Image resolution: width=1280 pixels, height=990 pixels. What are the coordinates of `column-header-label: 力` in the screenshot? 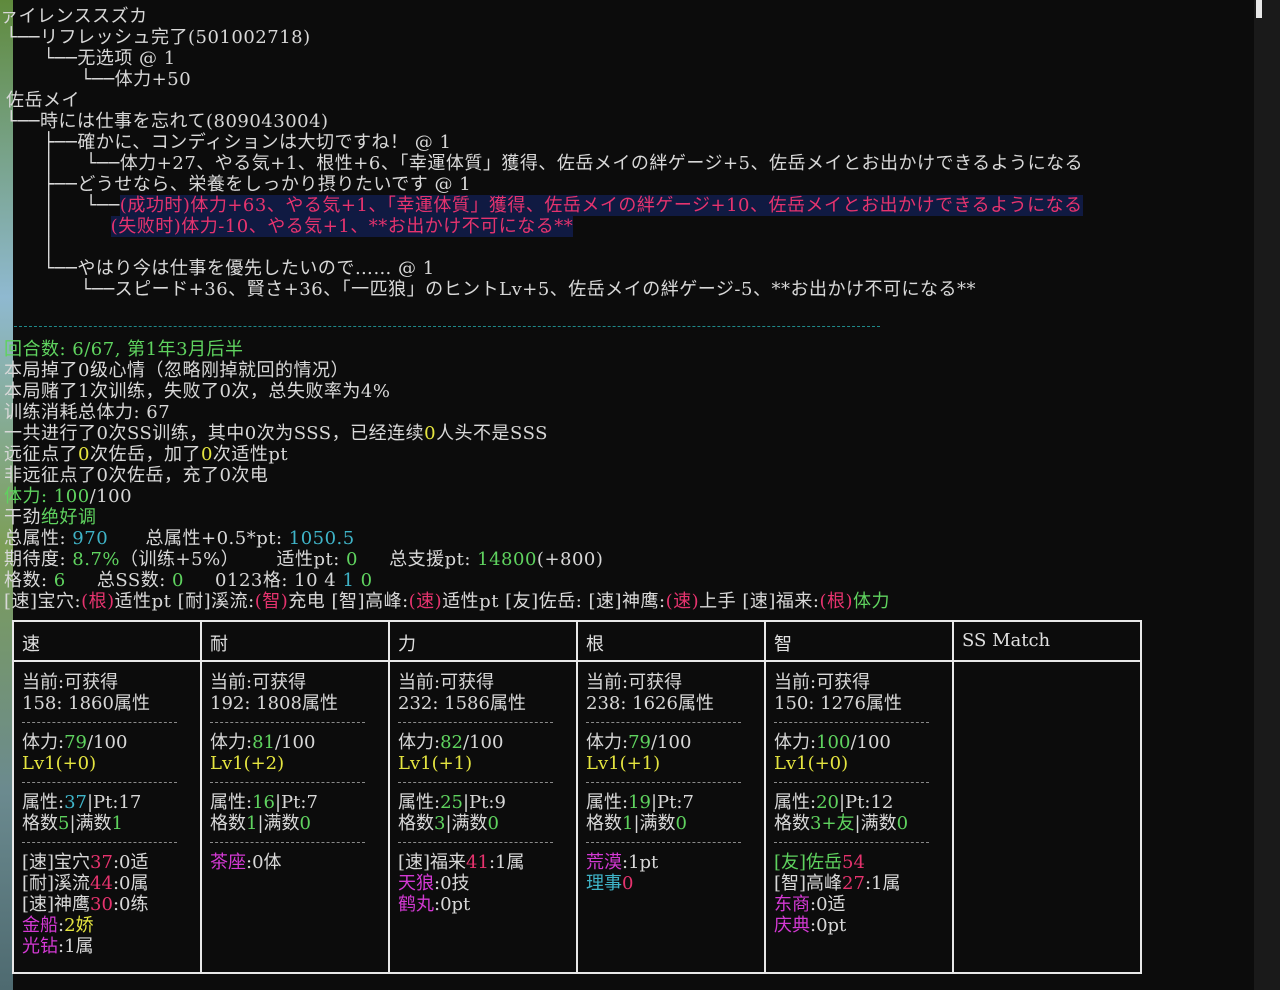 It's located at (407, 644).